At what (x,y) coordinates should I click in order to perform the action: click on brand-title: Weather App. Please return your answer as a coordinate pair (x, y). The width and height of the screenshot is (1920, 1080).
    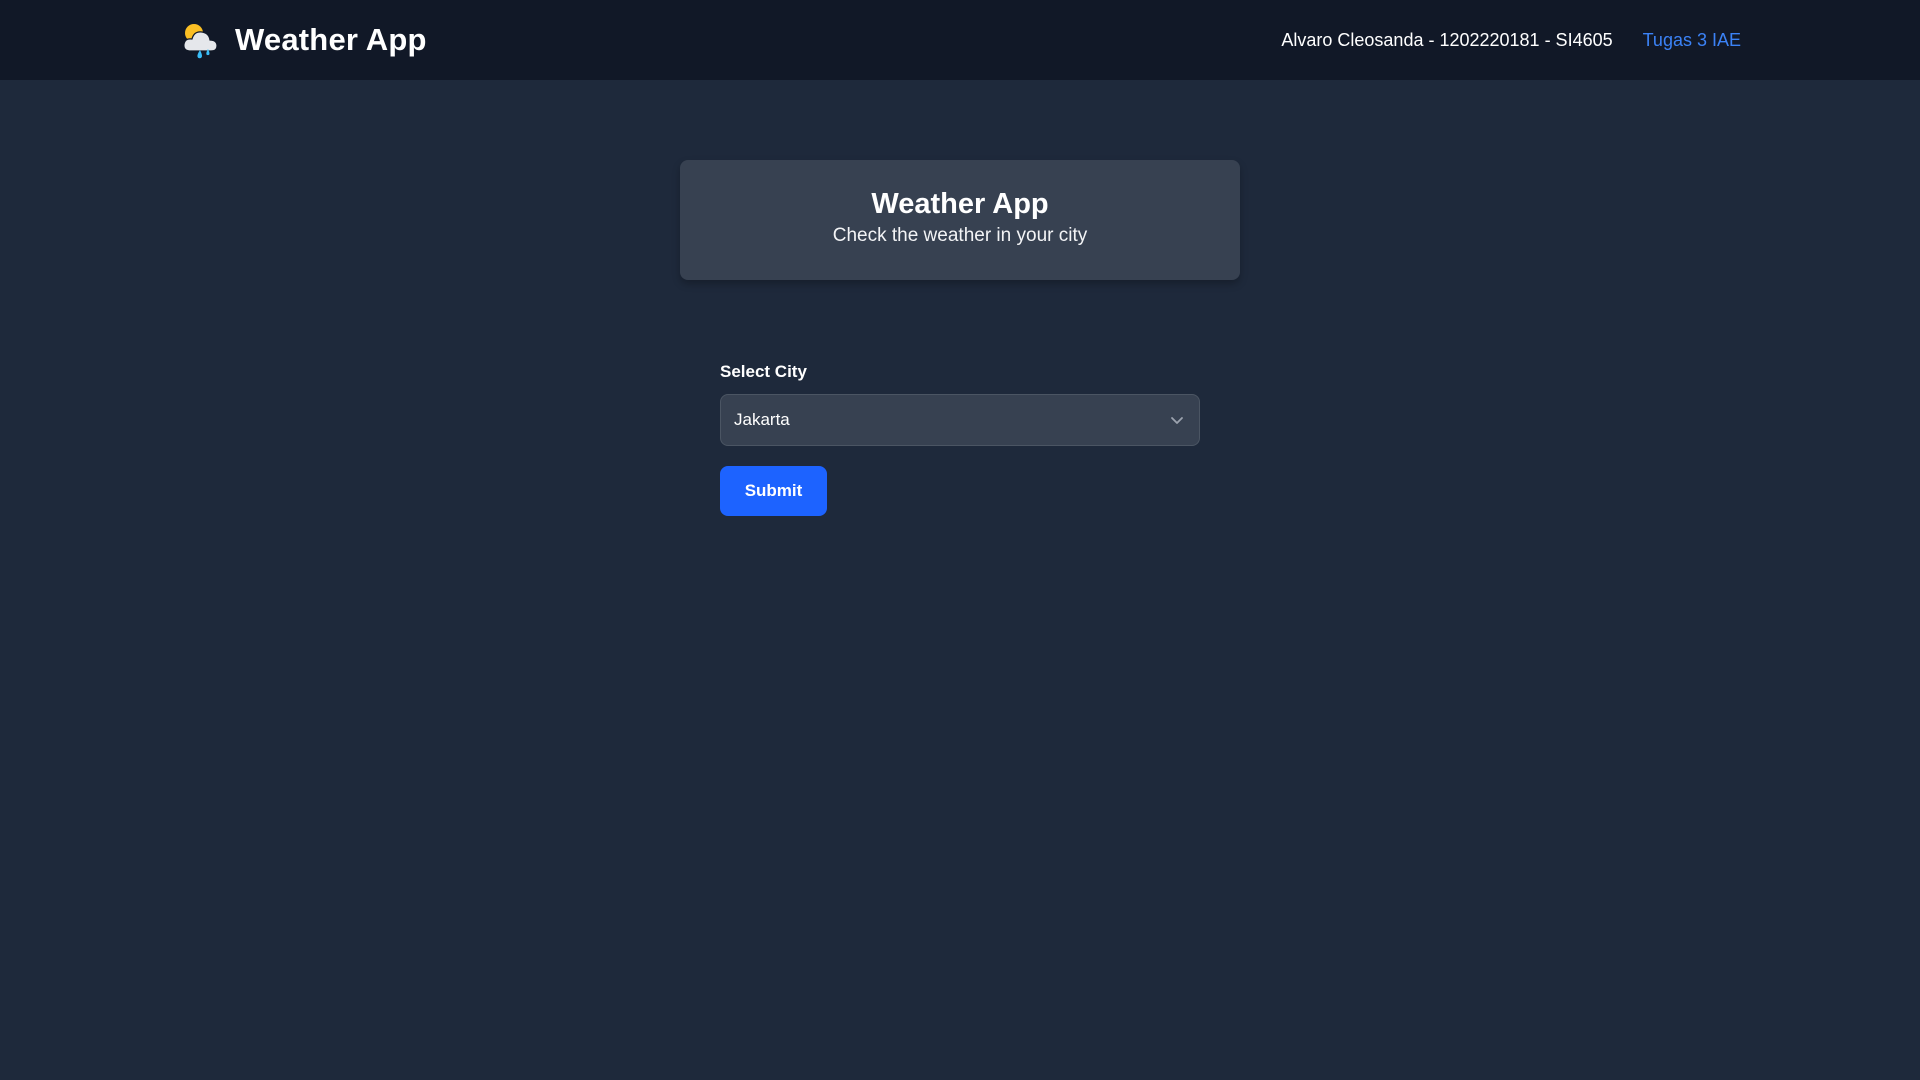
    Looking at the image, I should click on (331, 39).